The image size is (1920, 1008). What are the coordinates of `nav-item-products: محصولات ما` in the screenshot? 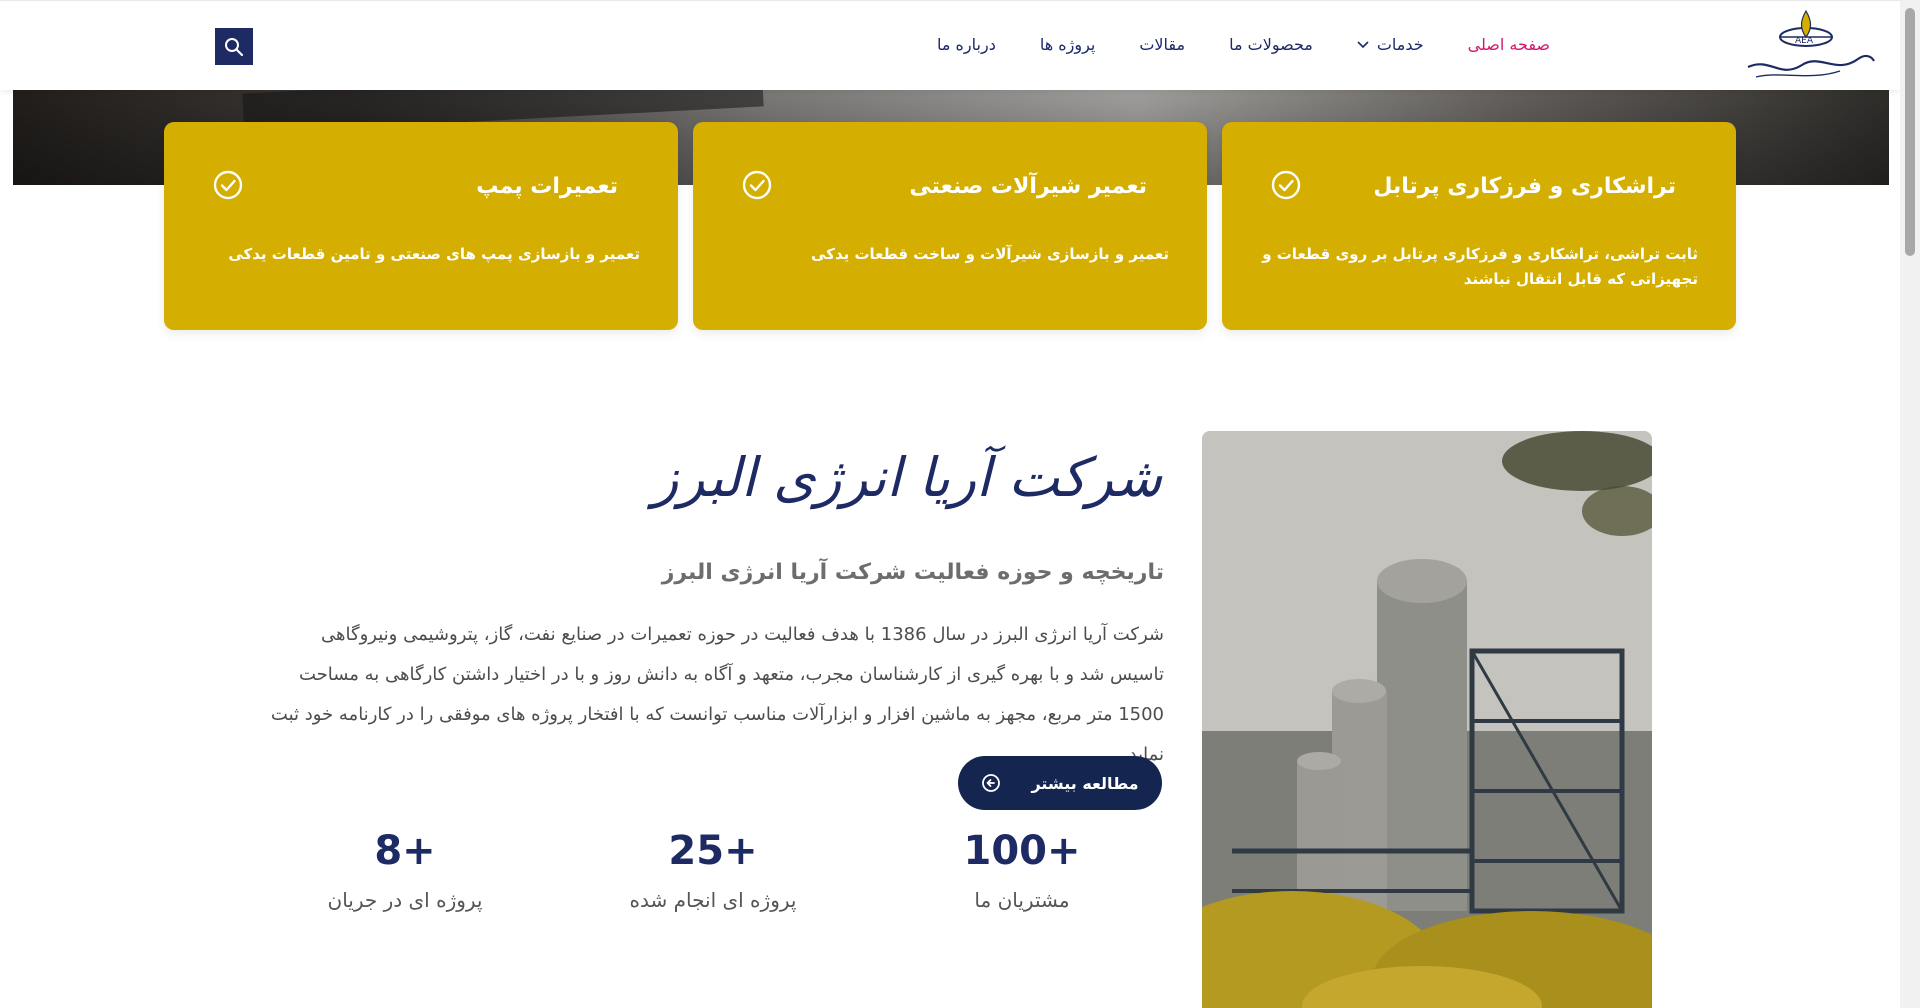 It's located at (1271, 44).